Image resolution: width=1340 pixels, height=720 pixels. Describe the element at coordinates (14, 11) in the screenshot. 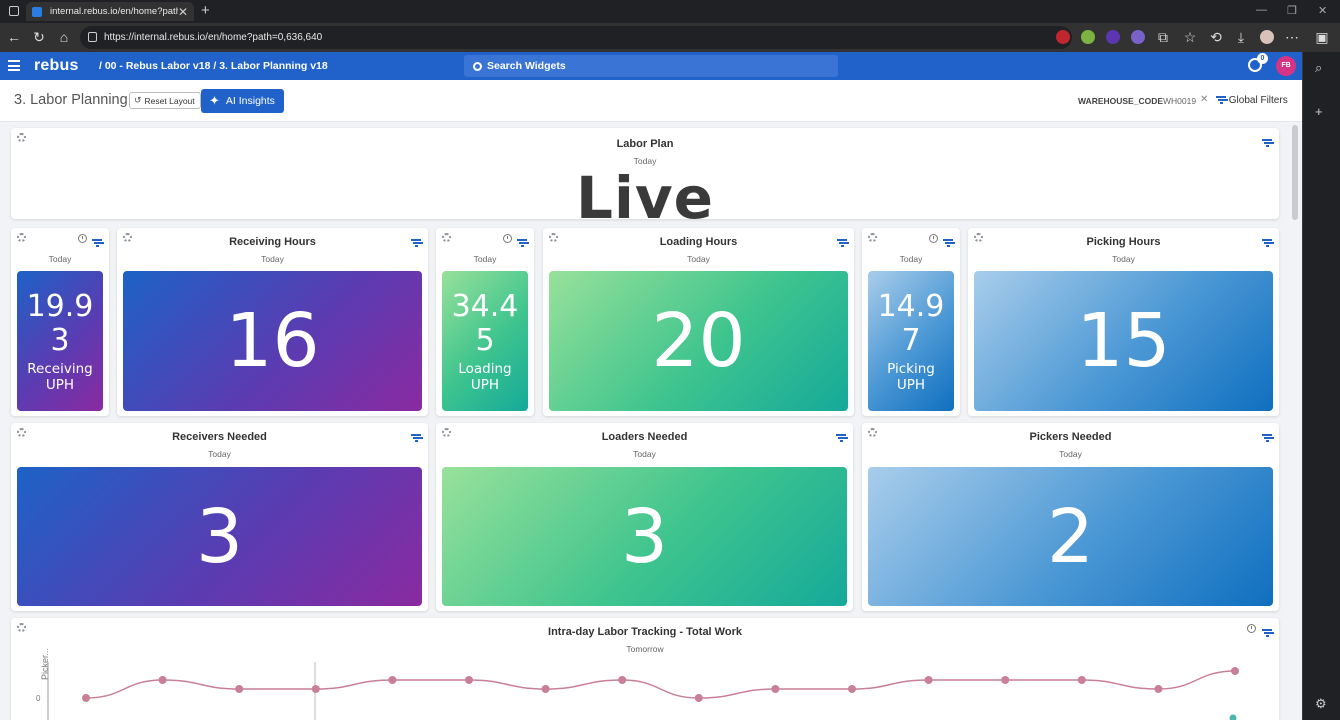

I see `tab-actions-icon` at that location.